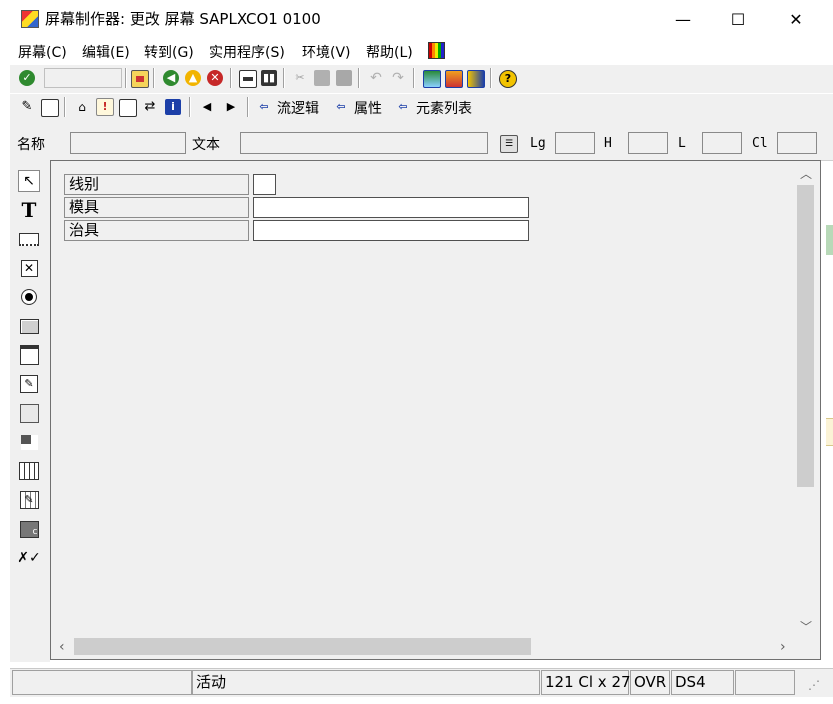 This screenshot has width=833, height=704. I want to click on table-control-tool-icon, so click(29, 471).